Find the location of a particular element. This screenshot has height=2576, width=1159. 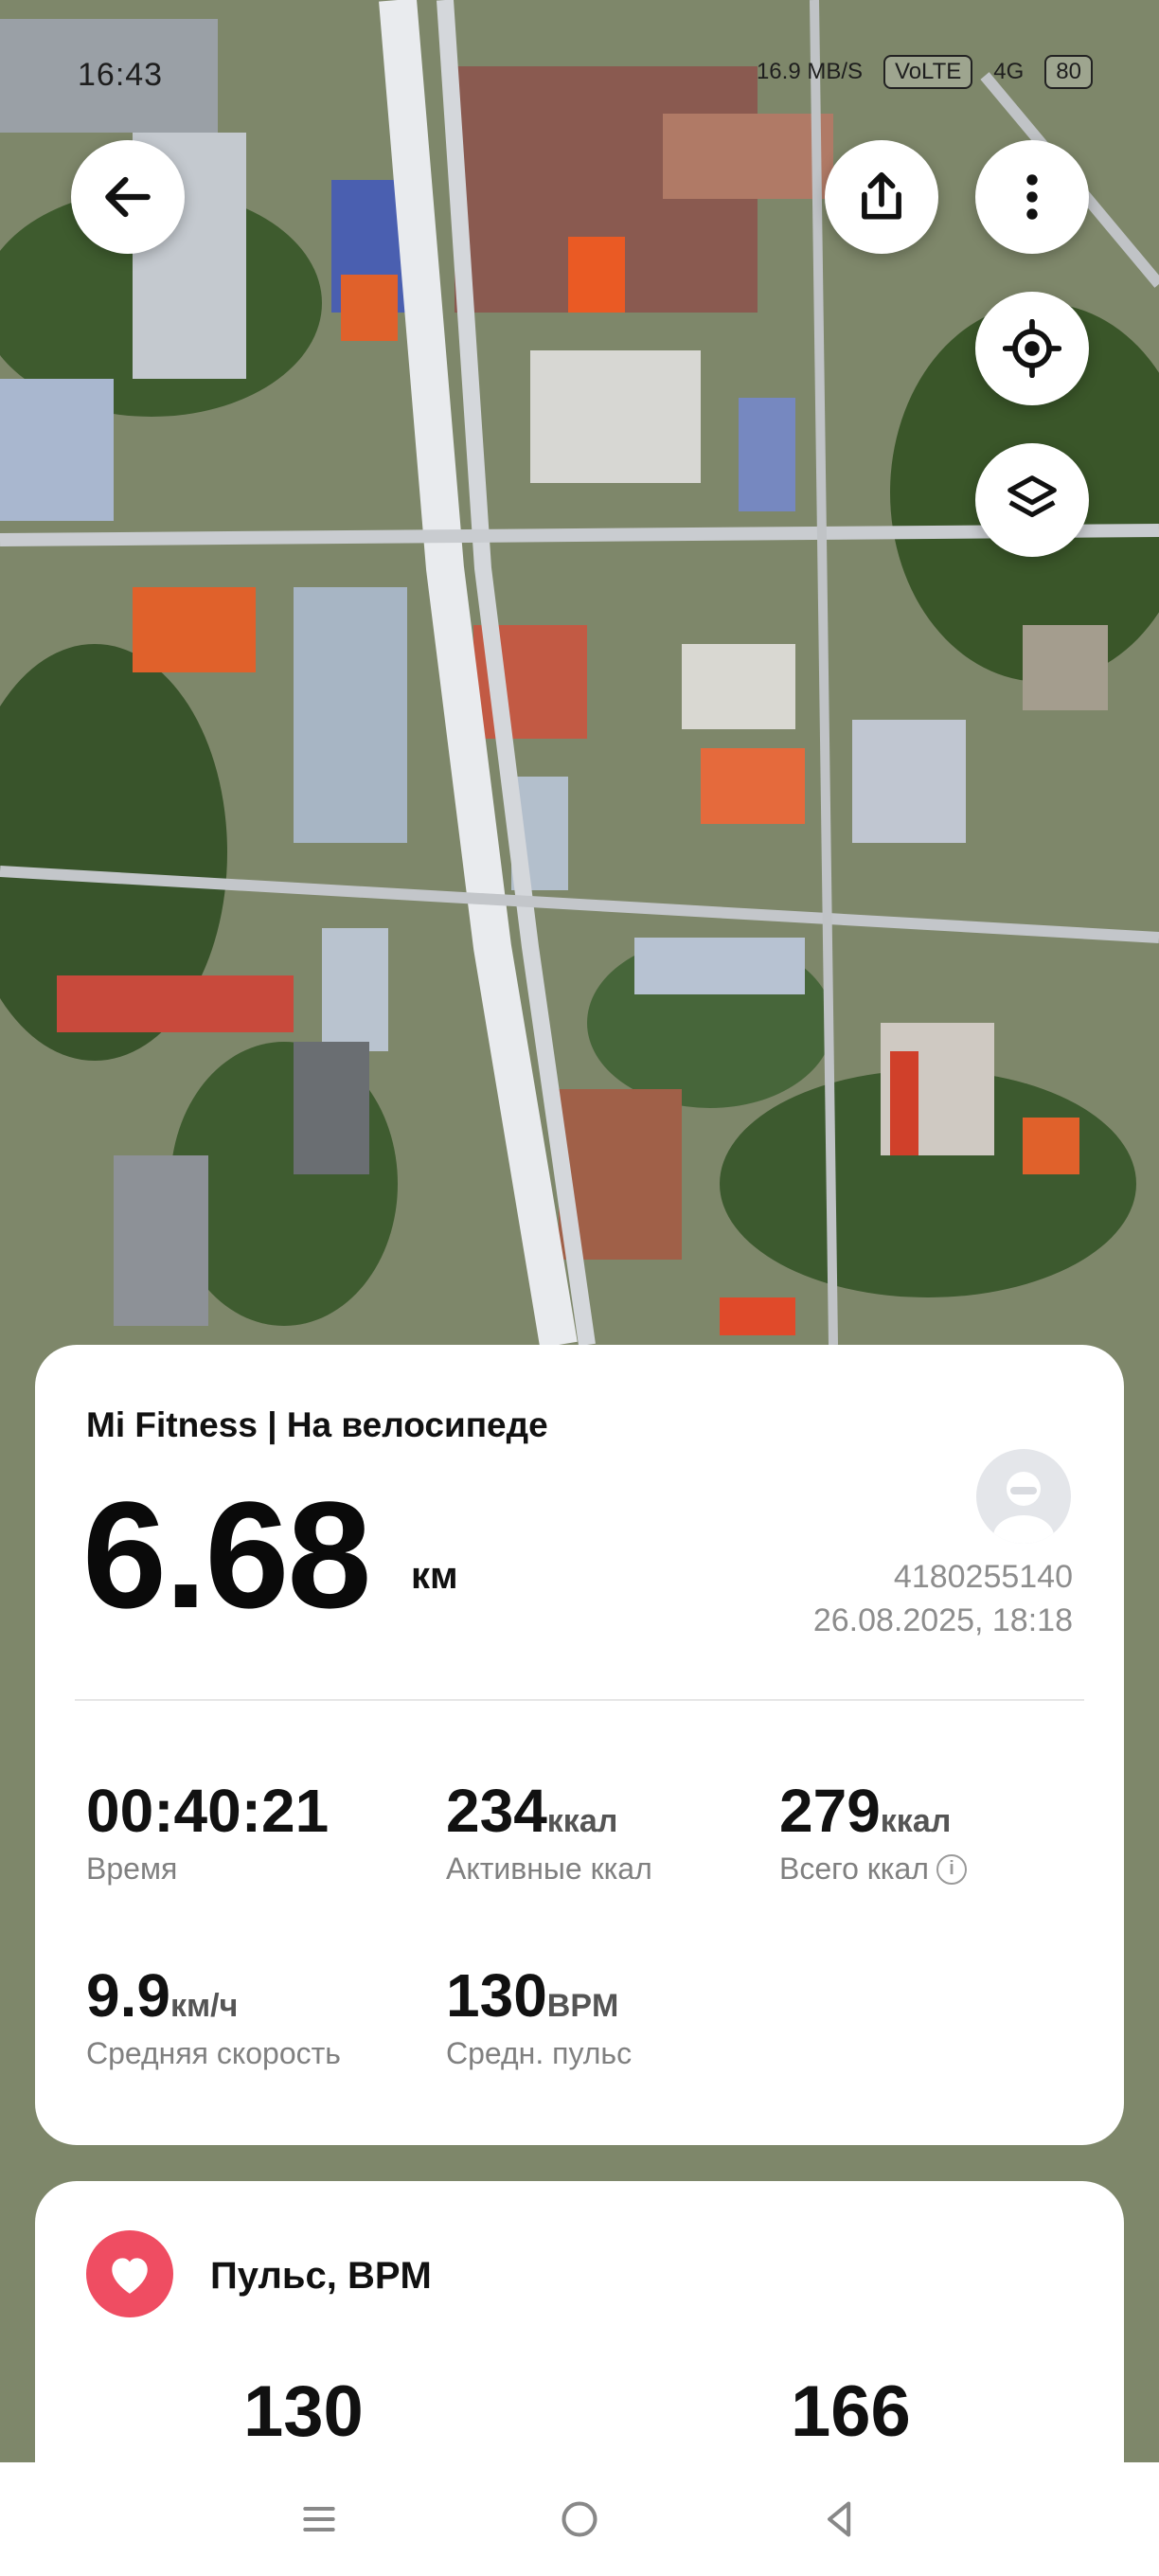

workout-datetime: 26.08.2025, 18:18 is located at coordinates (942, 1620).